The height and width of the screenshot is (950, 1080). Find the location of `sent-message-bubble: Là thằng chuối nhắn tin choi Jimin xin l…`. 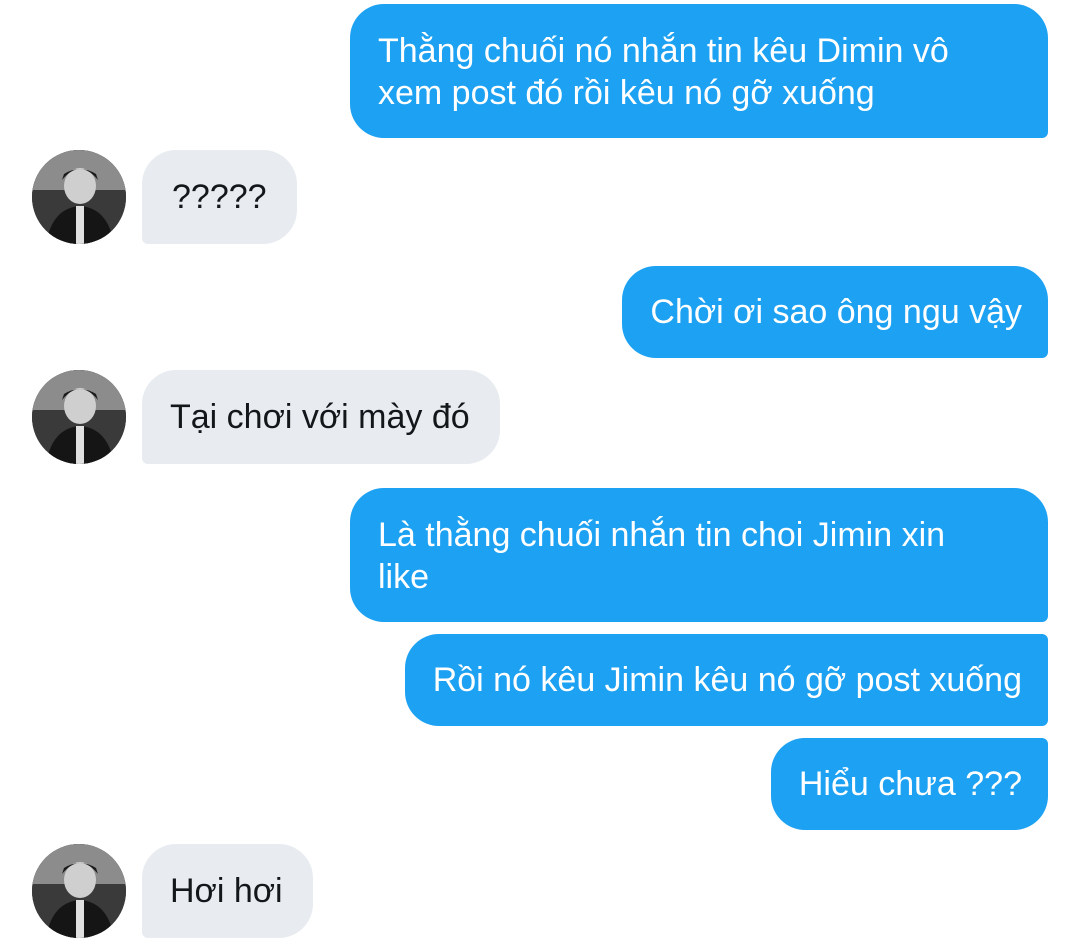

sent-message-bubble: Là thằng chuối nhắn tin choi Jimin xin l… is located at coordinates (699, 555).